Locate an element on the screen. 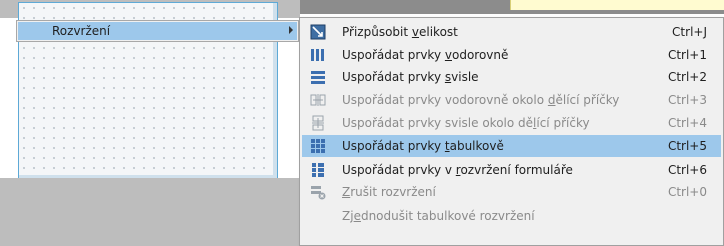  menu-item-shortcut: Ctrl+J is located at coordinates (689, 32).